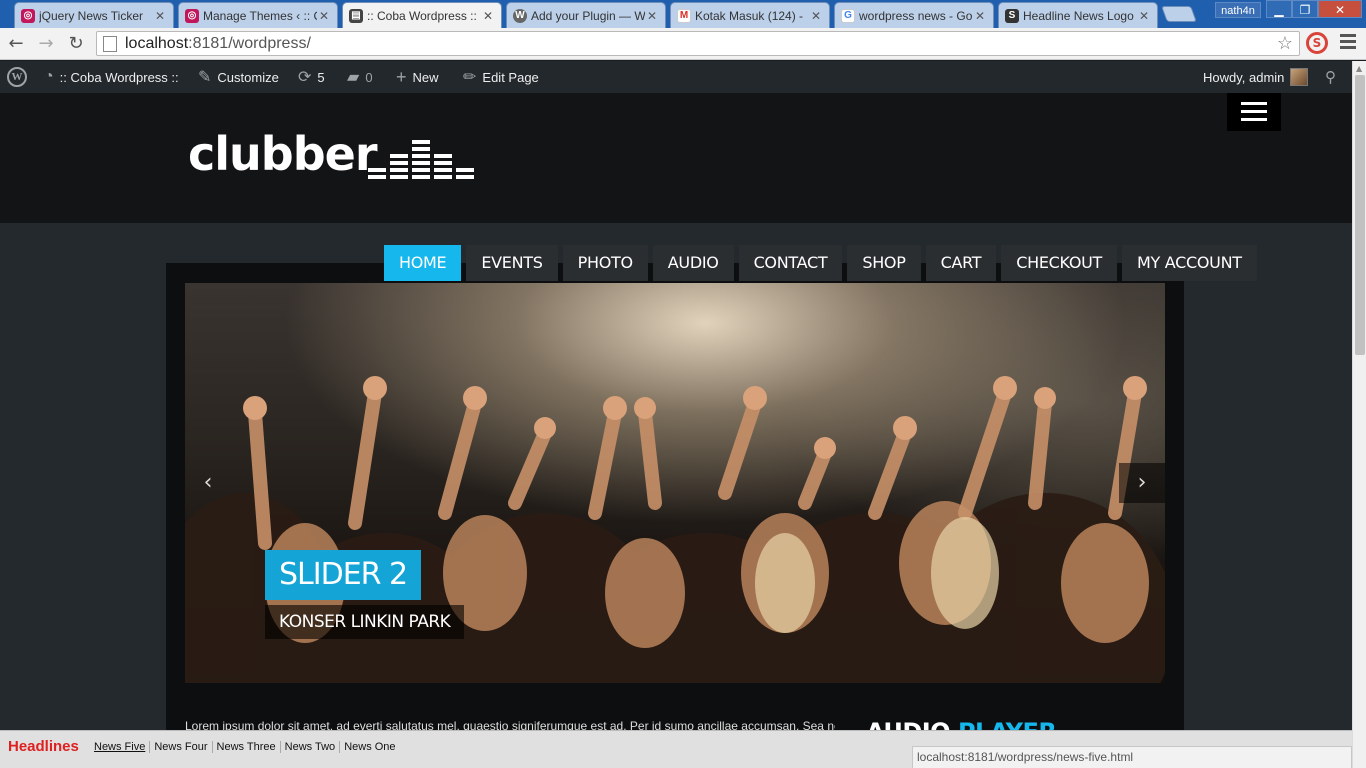 Image resolution: width=1366 pixels, height=768 pixels. Describe the element at coordinates (365, 622) in the screenshot. I see `slide-subtitle: KONSER LINKIN PARK` at that location.